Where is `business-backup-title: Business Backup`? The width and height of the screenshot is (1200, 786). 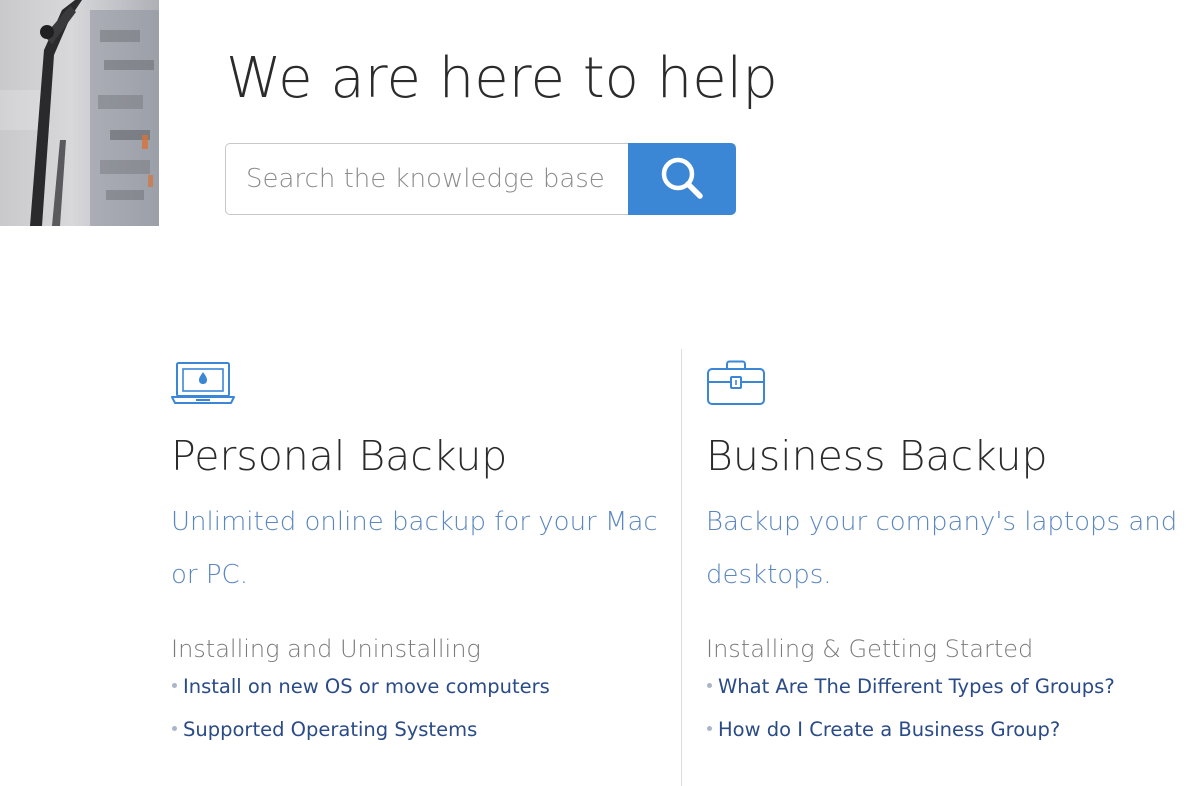 business-backup-title: Business Backup is located at coordinates (877, 456).